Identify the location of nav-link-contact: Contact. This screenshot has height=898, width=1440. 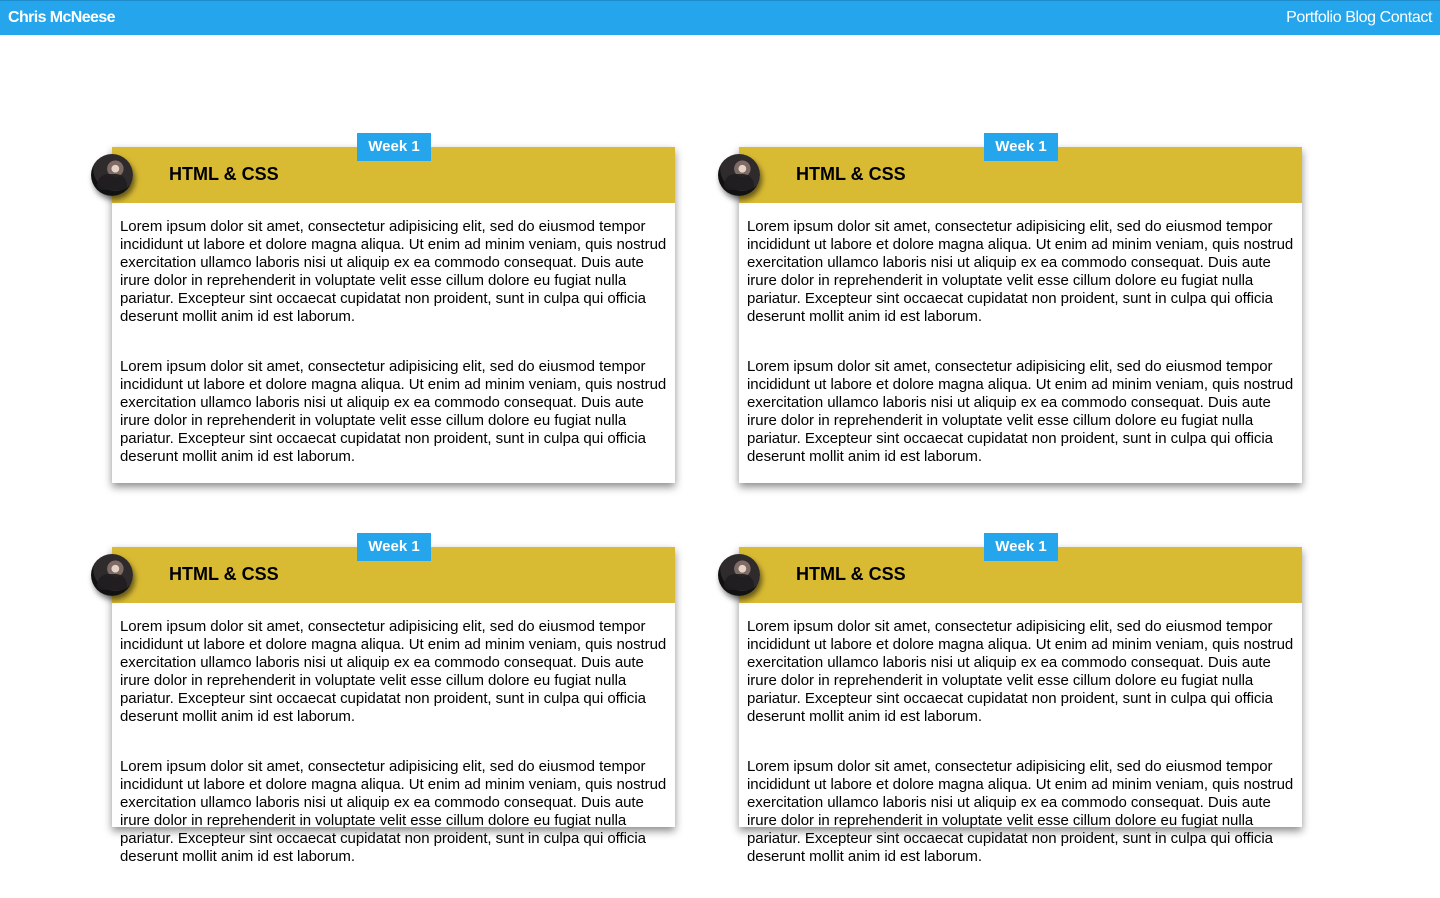
(1406, 18).